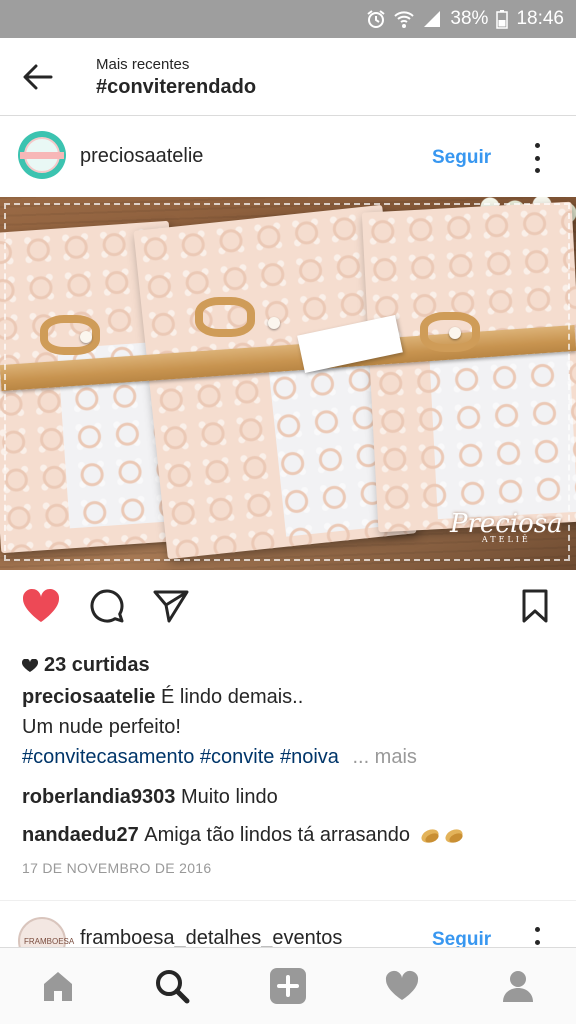 This screenshot has width=576, height=1024. Describe the element at coordinates (143, 64) in the screenshot. I see `header-subtitle: Mais recentes` at that location.